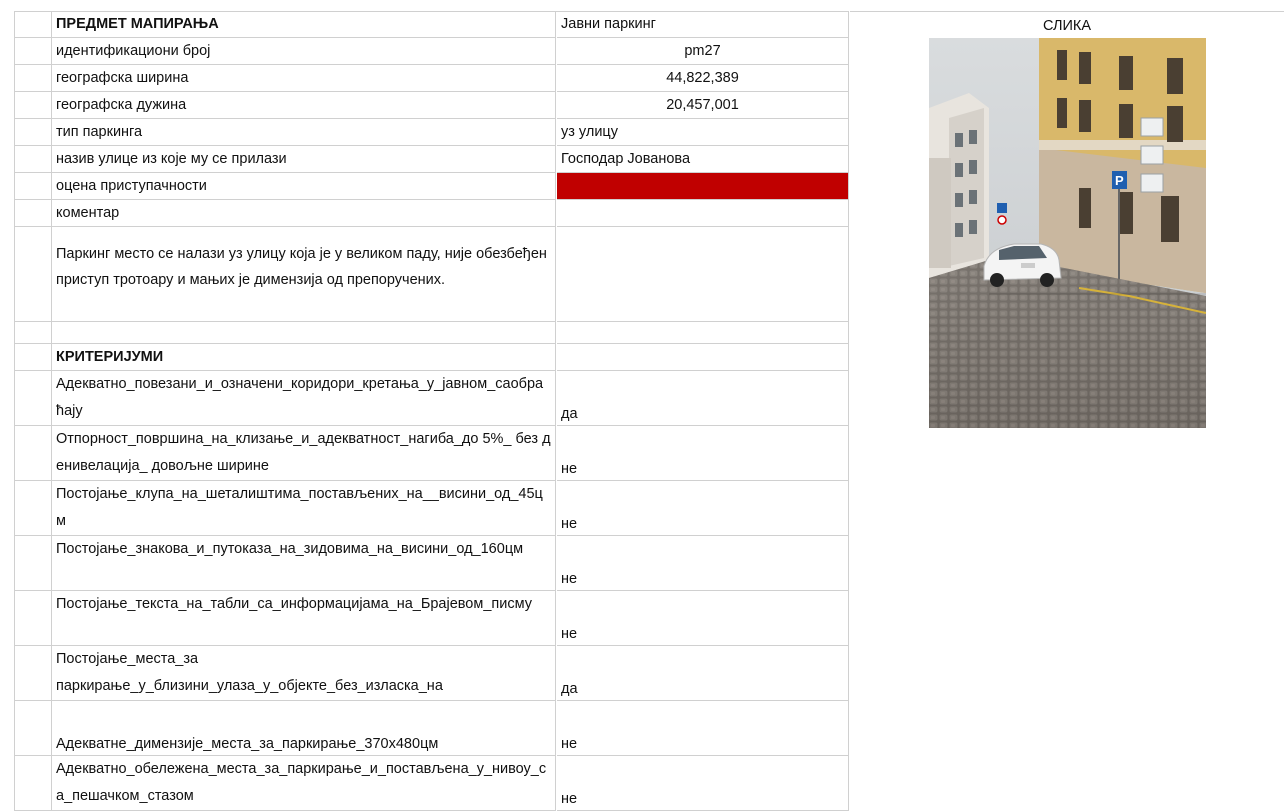 The width and height of the screenshot is (1284, 811). Describe the element at coordinates (303, 186) in the screenshot. I see `accessibility-rating-label: оцена приступачности` at that location.